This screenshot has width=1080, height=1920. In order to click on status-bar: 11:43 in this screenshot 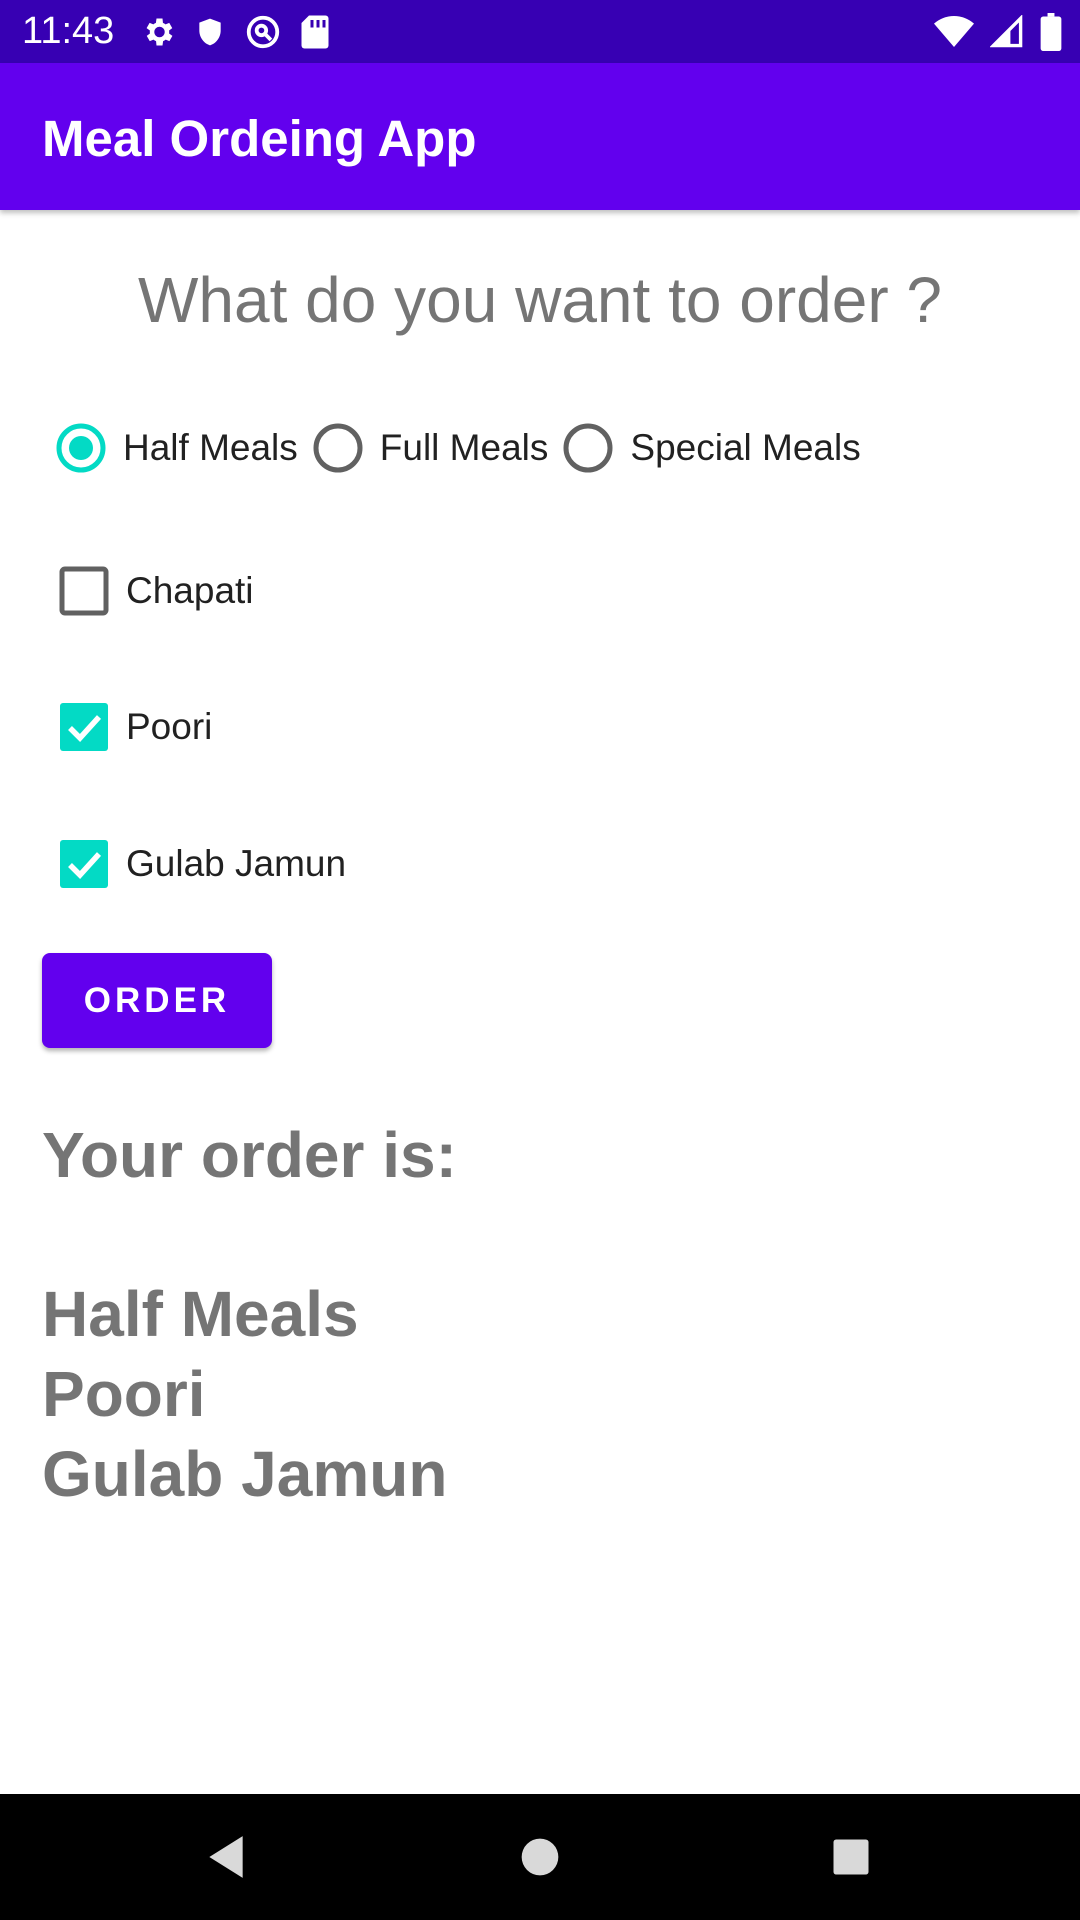, I will do `click(540, 31)`.